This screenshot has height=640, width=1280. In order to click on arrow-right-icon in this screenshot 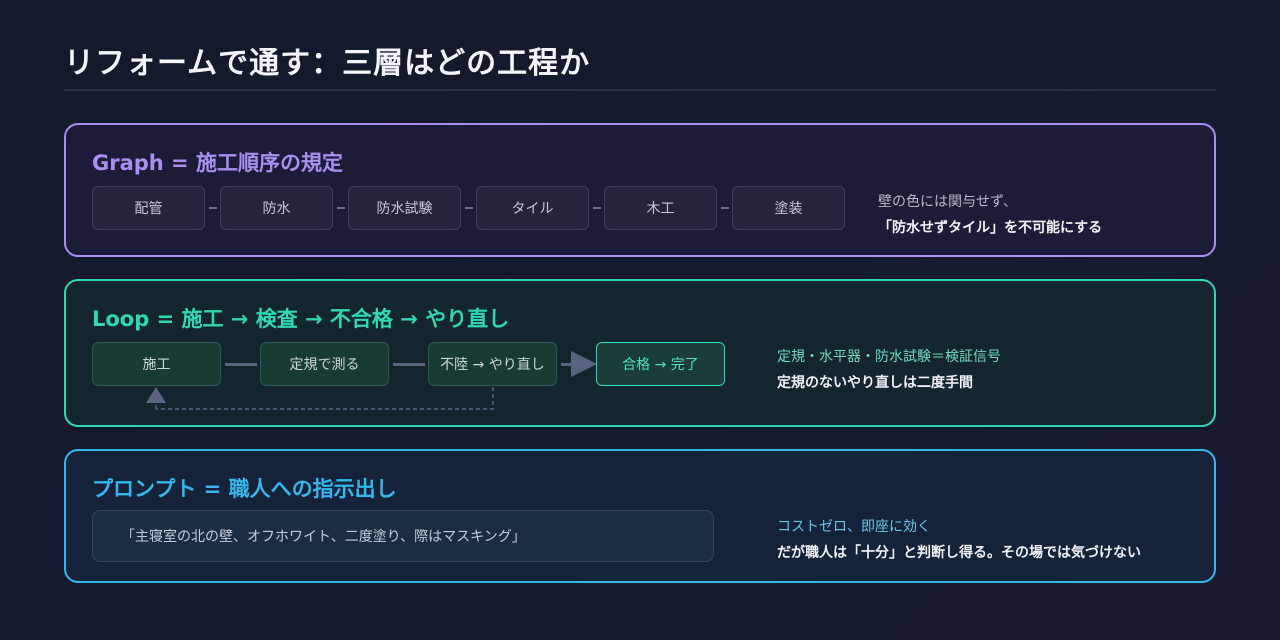, I will do `click(584, 364)`.